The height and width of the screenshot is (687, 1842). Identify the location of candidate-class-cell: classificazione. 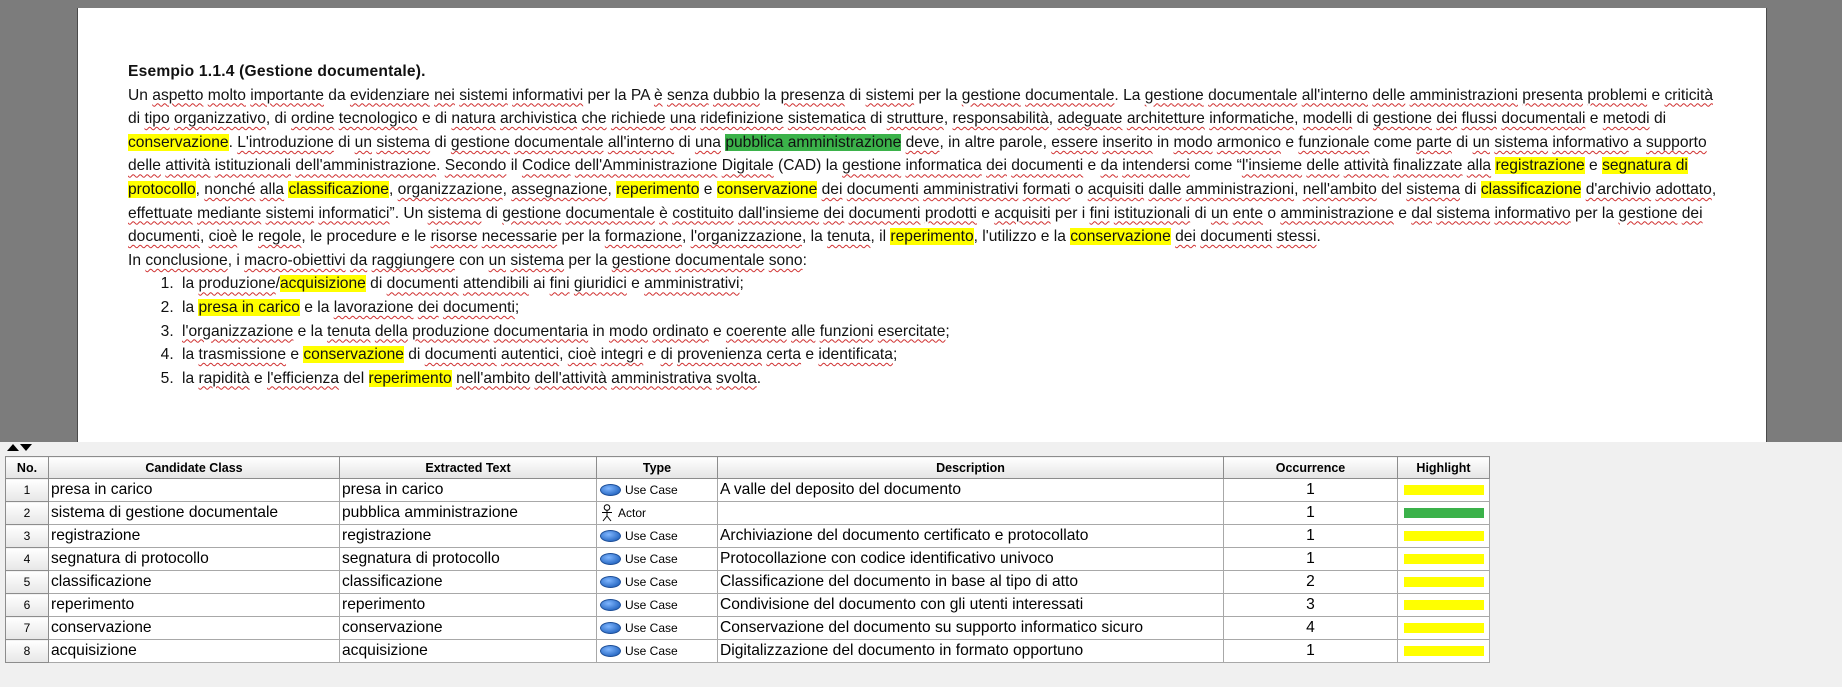
(194, 582).